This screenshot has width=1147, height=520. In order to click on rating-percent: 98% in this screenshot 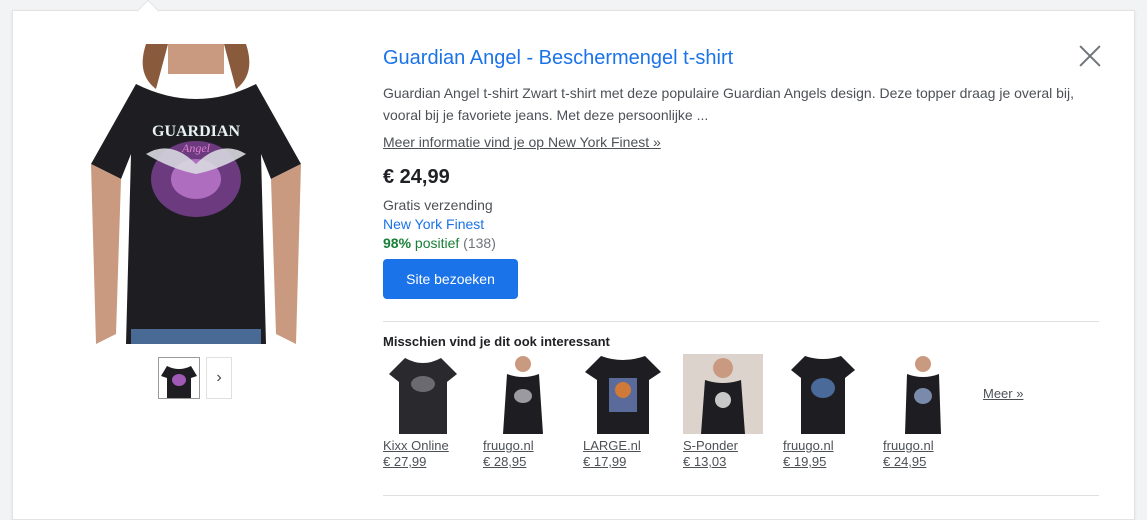, I will do `click(397, 243)`.